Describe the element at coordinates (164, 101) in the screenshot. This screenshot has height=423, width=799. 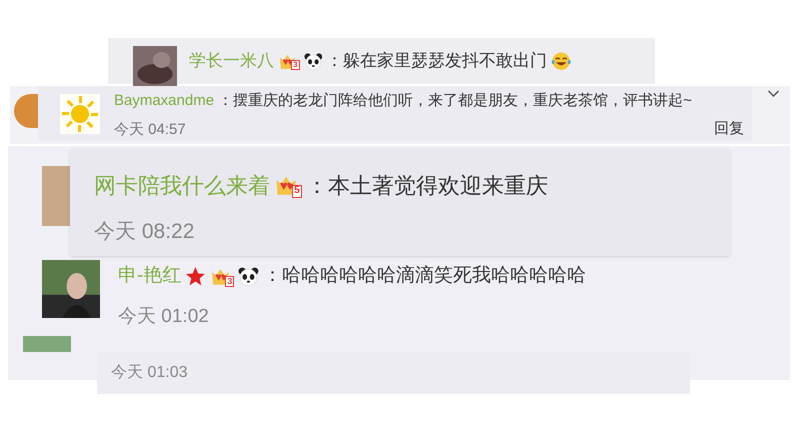
I see `username: Baymaxandme` at that location.